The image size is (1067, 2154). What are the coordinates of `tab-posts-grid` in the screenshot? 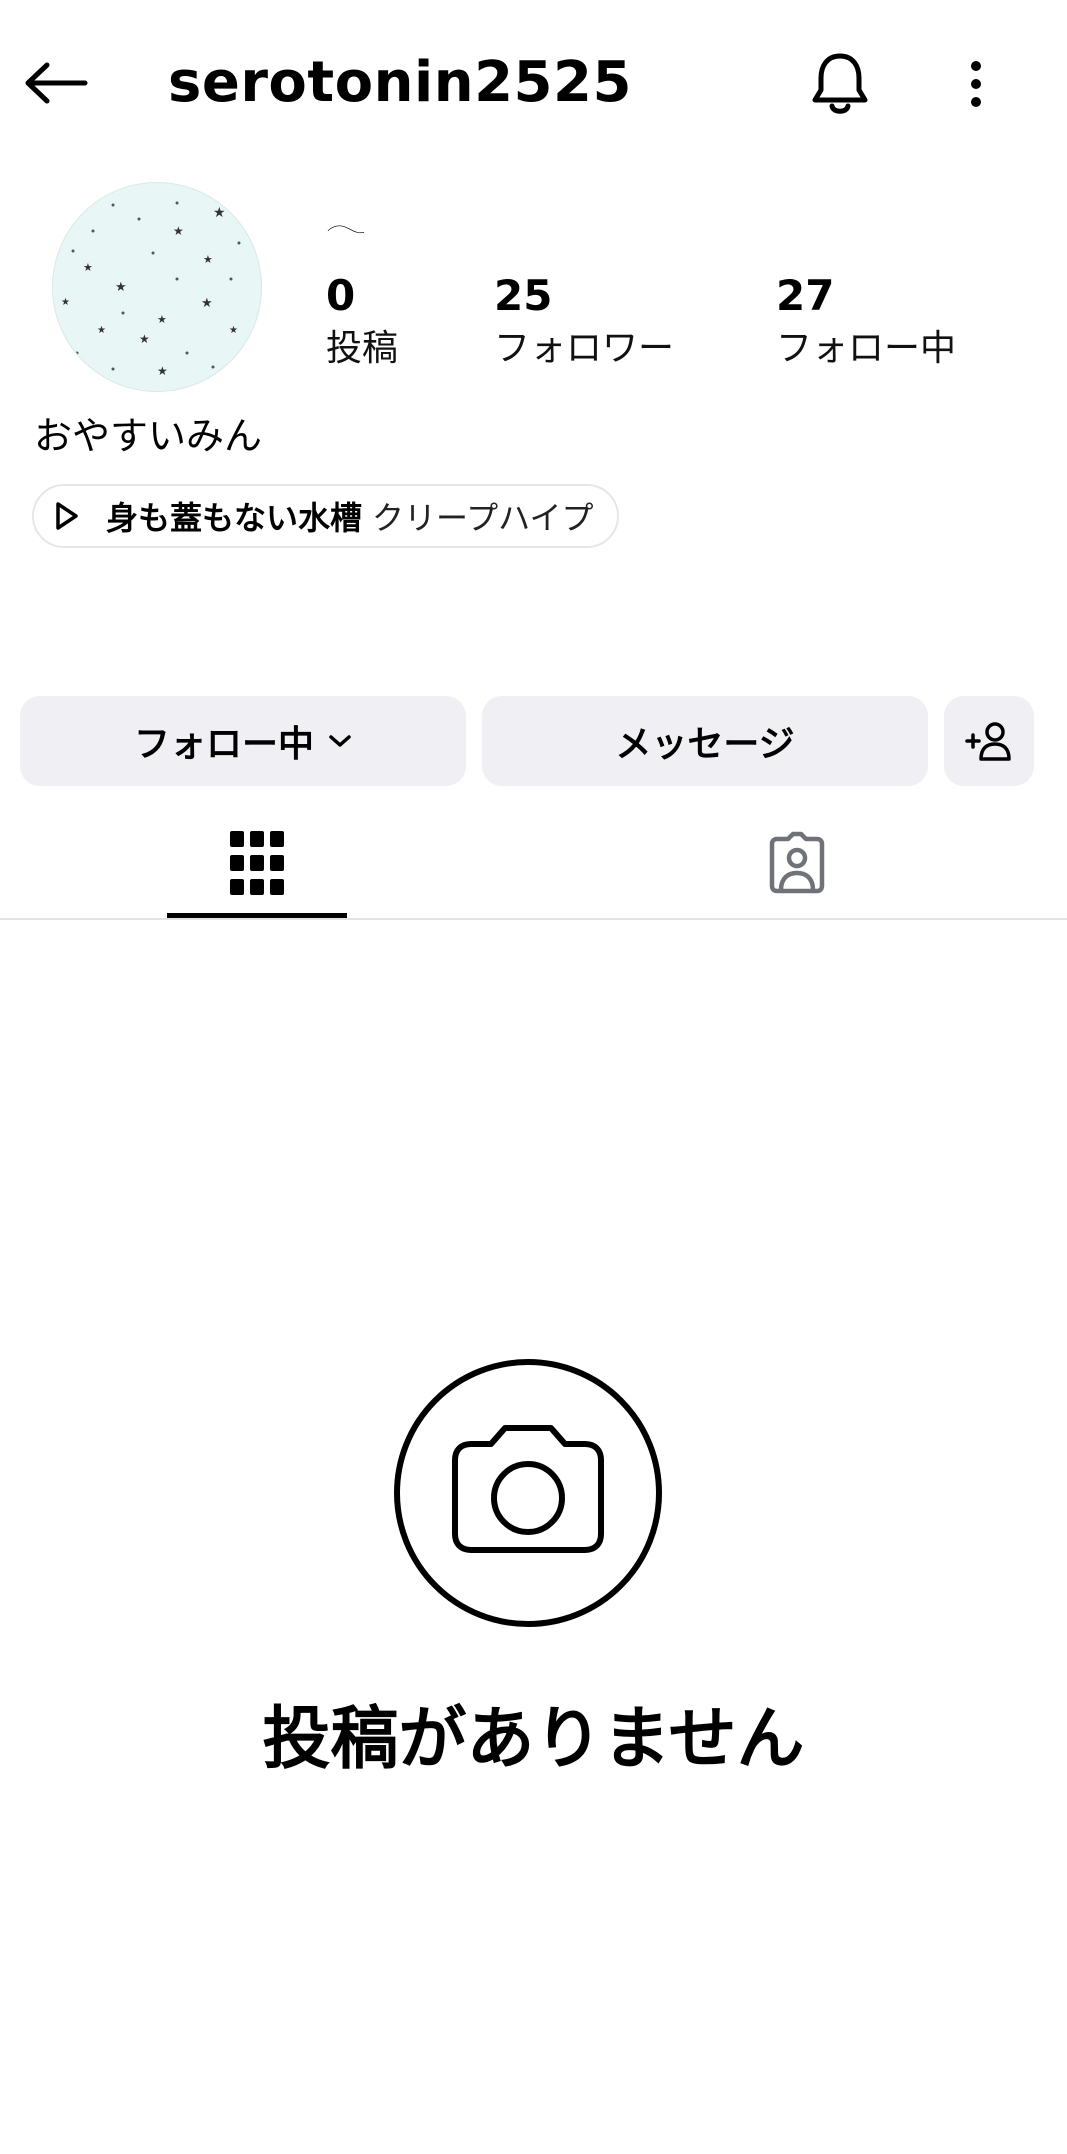 It's located at (257, 863).